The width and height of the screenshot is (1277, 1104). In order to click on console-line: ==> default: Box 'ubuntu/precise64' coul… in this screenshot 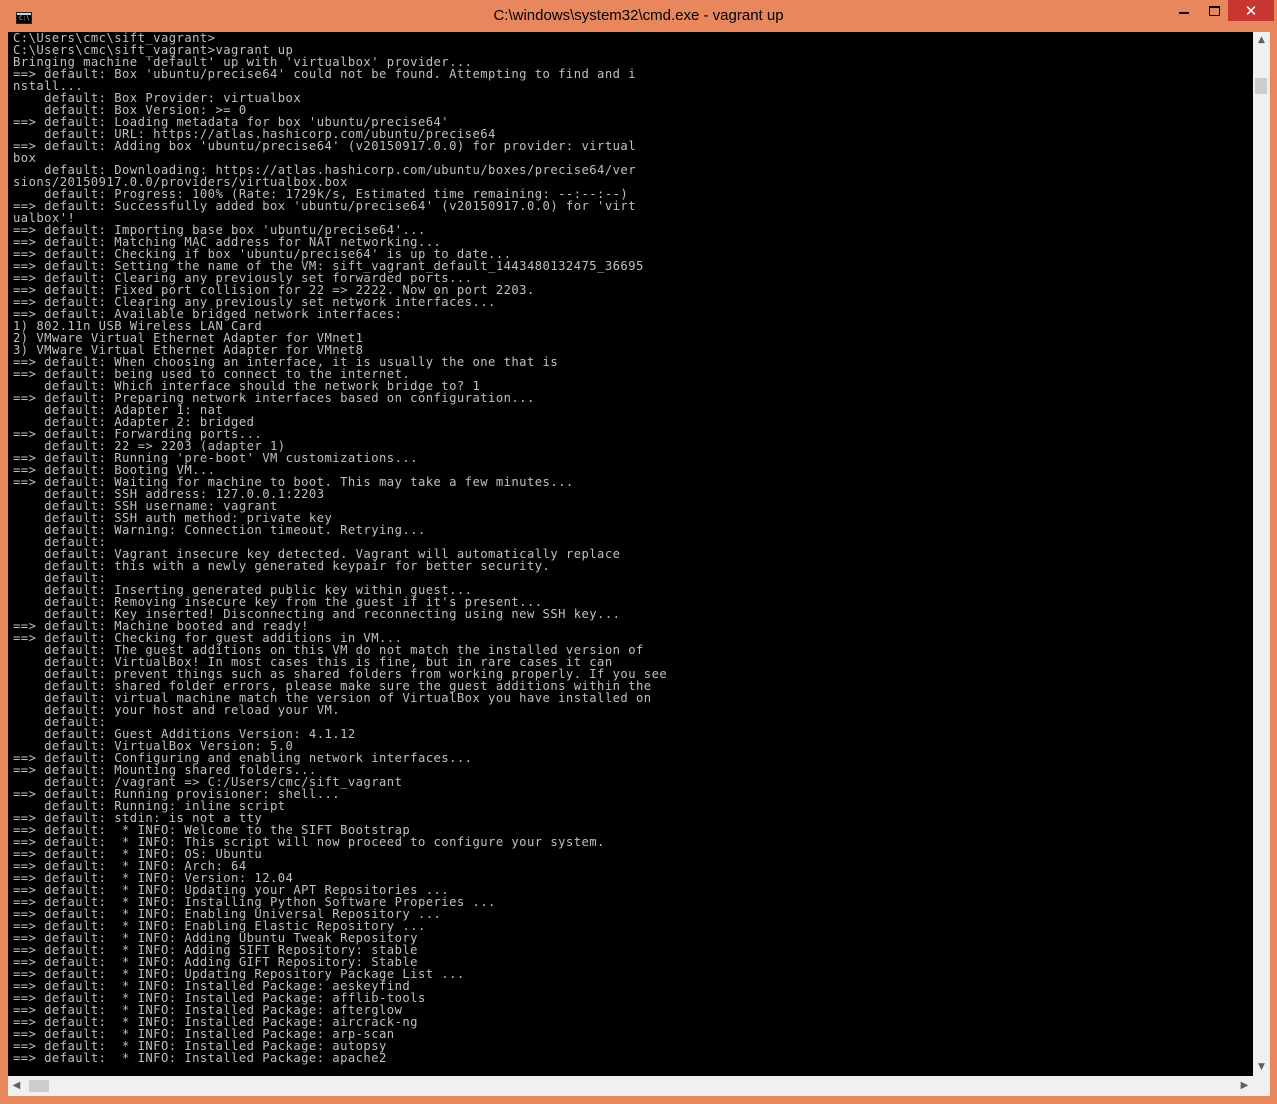, I will do `click(324, 74)`.